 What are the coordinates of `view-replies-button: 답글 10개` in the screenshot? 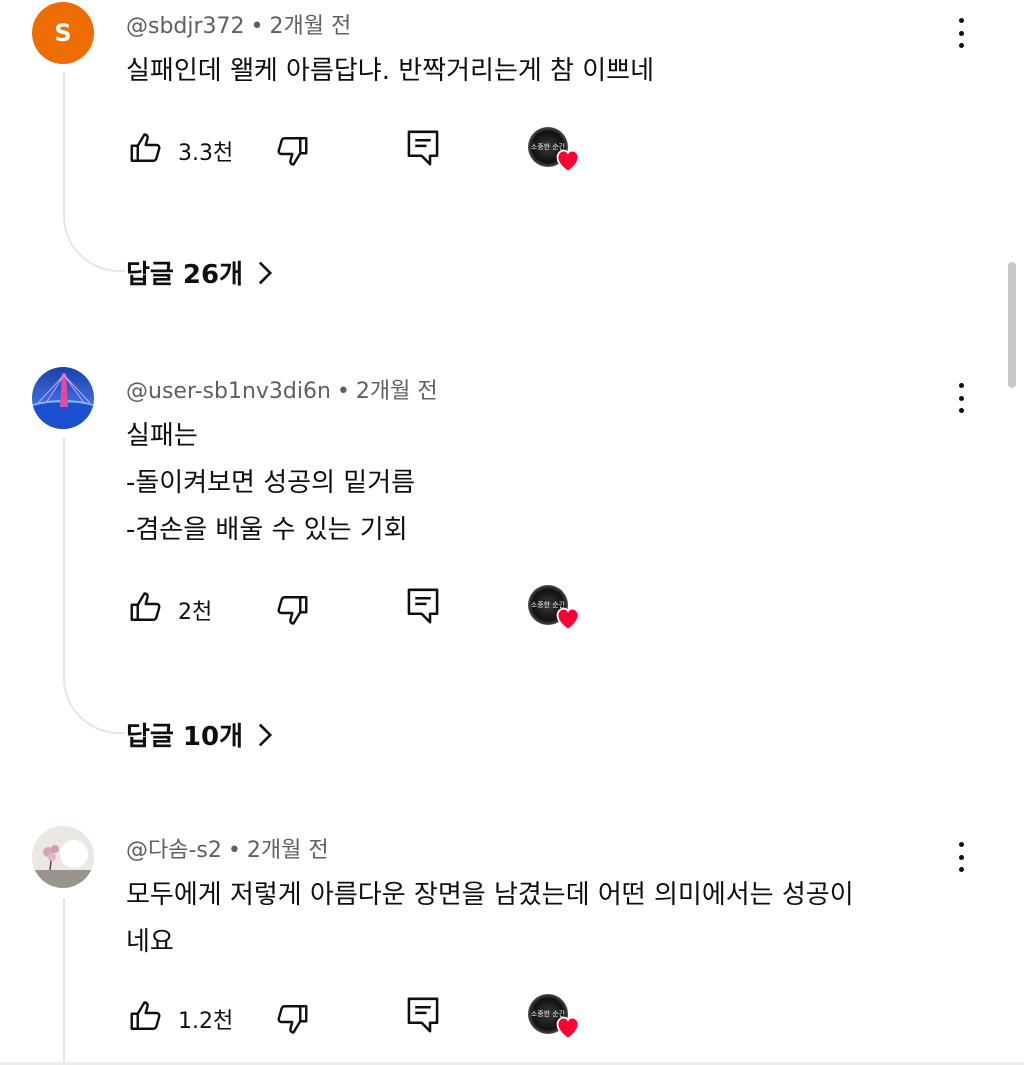 It's located at (199, 734).